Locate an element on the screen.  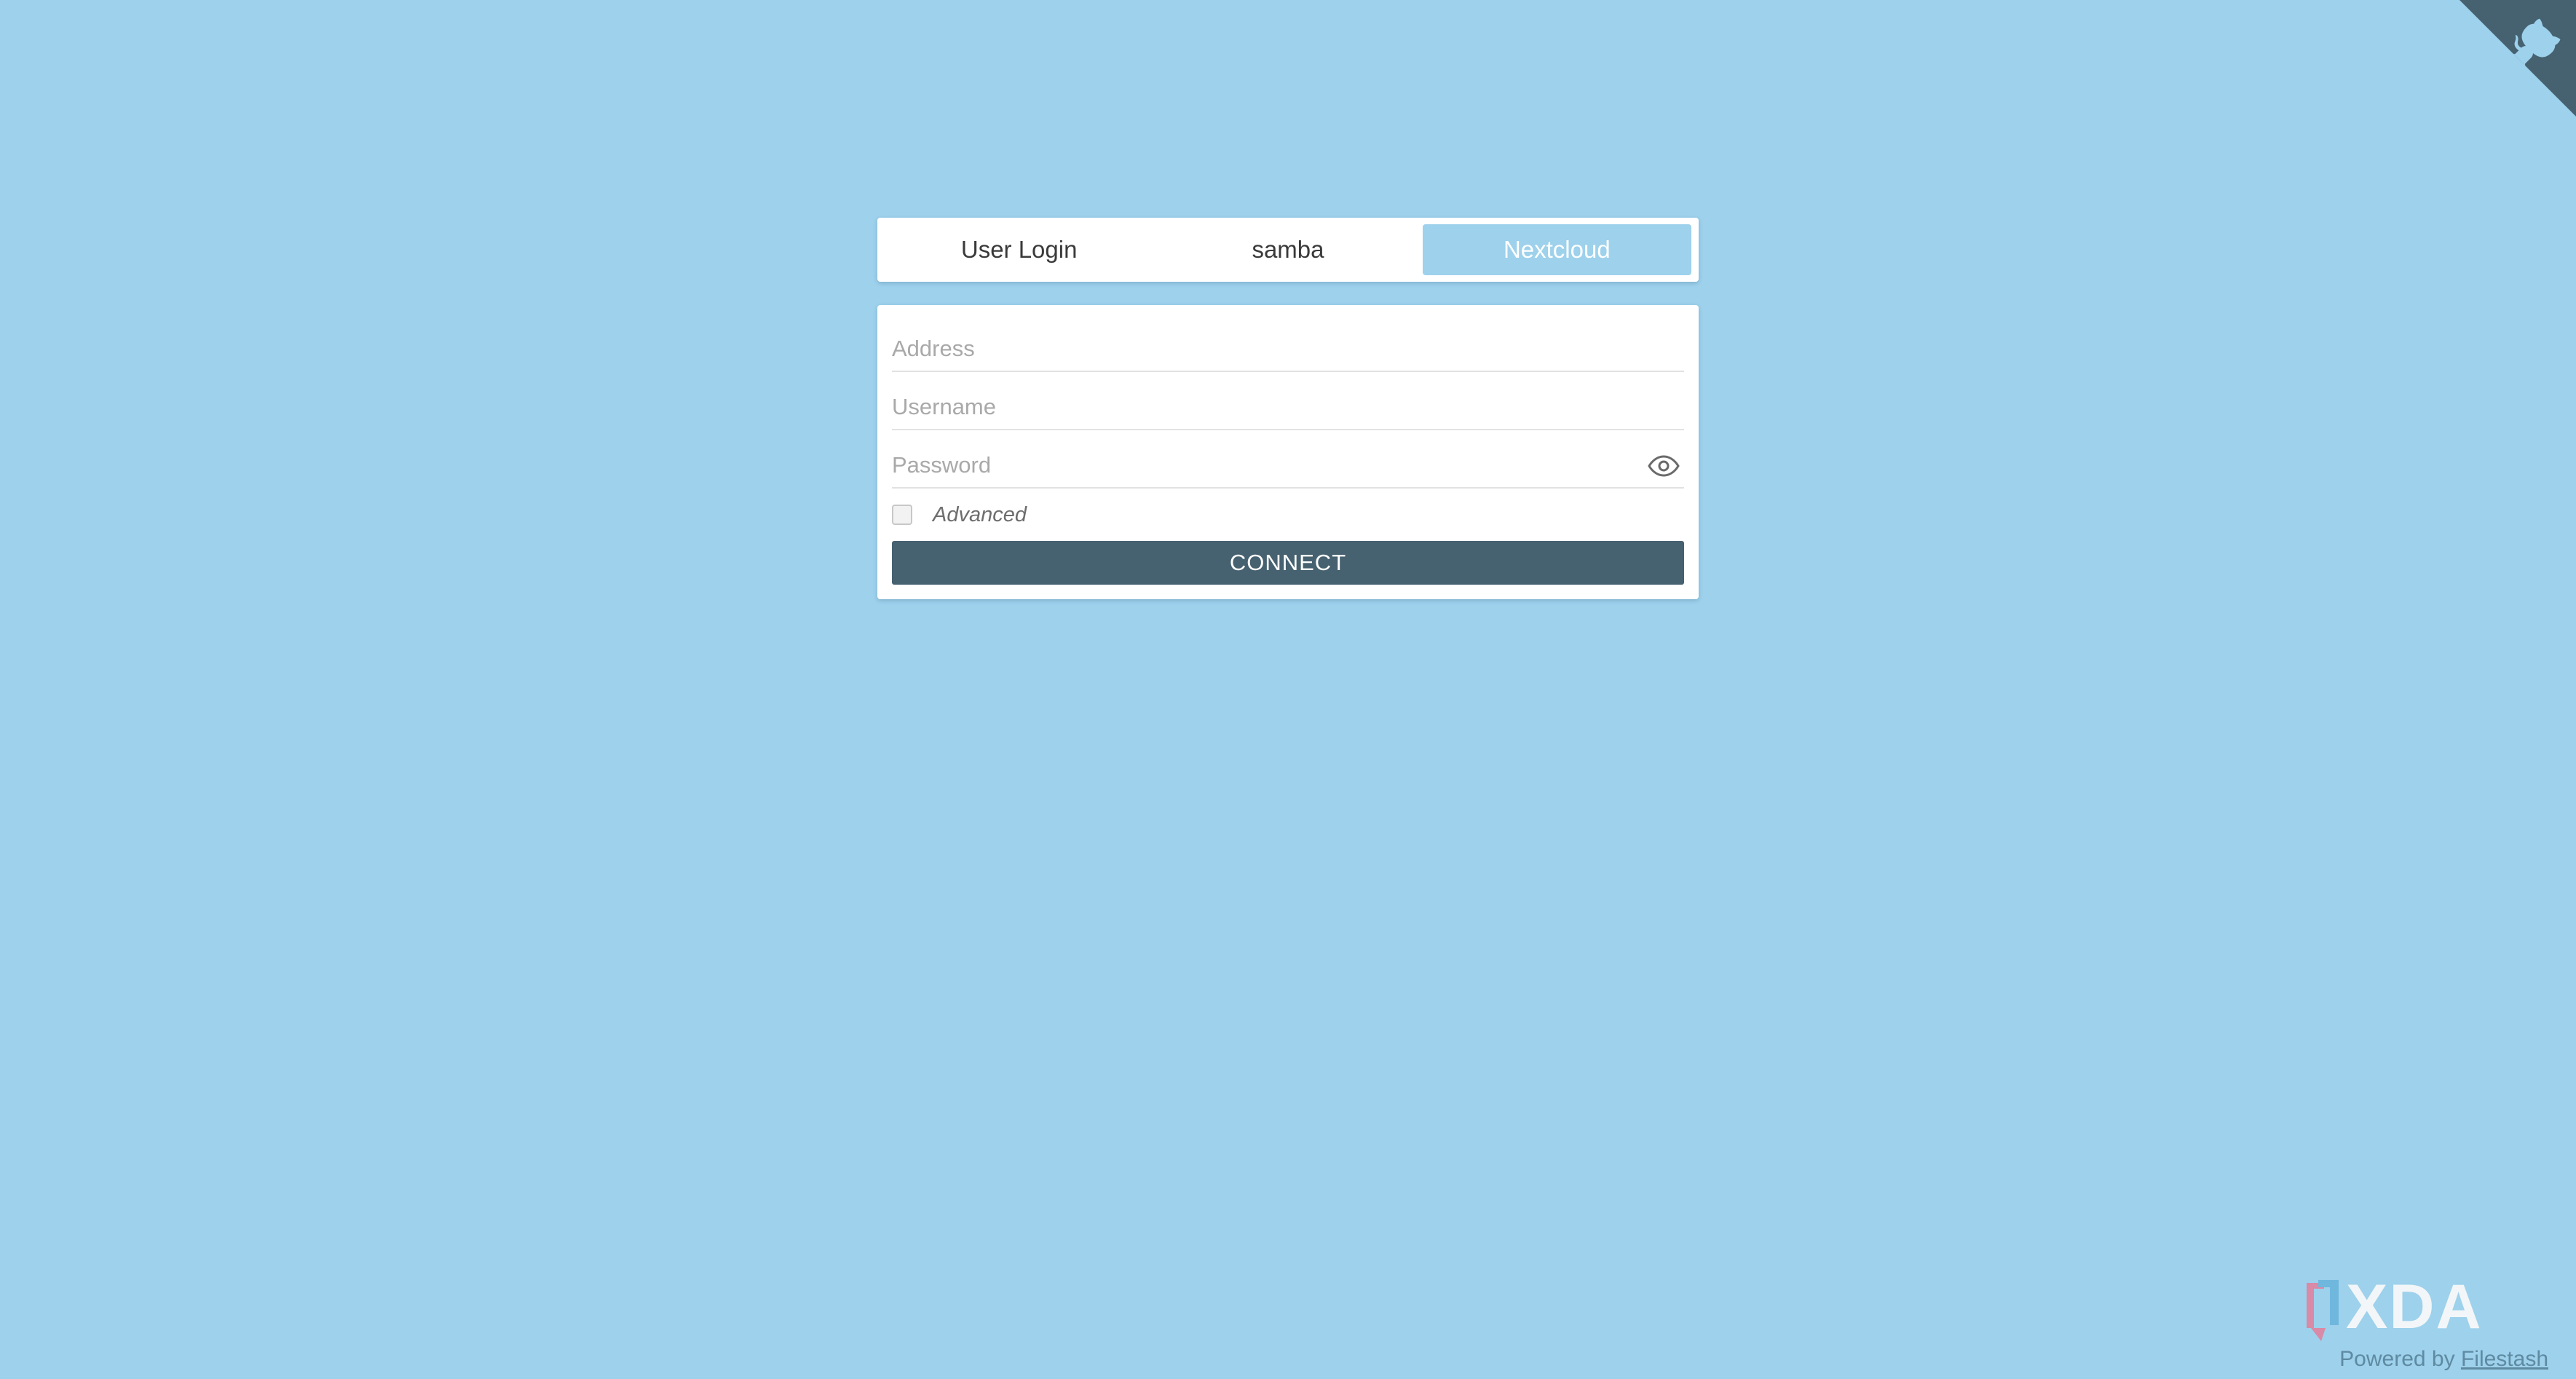
tab-nextcloud: Nextcloud is located at coordinates (1556, 249).